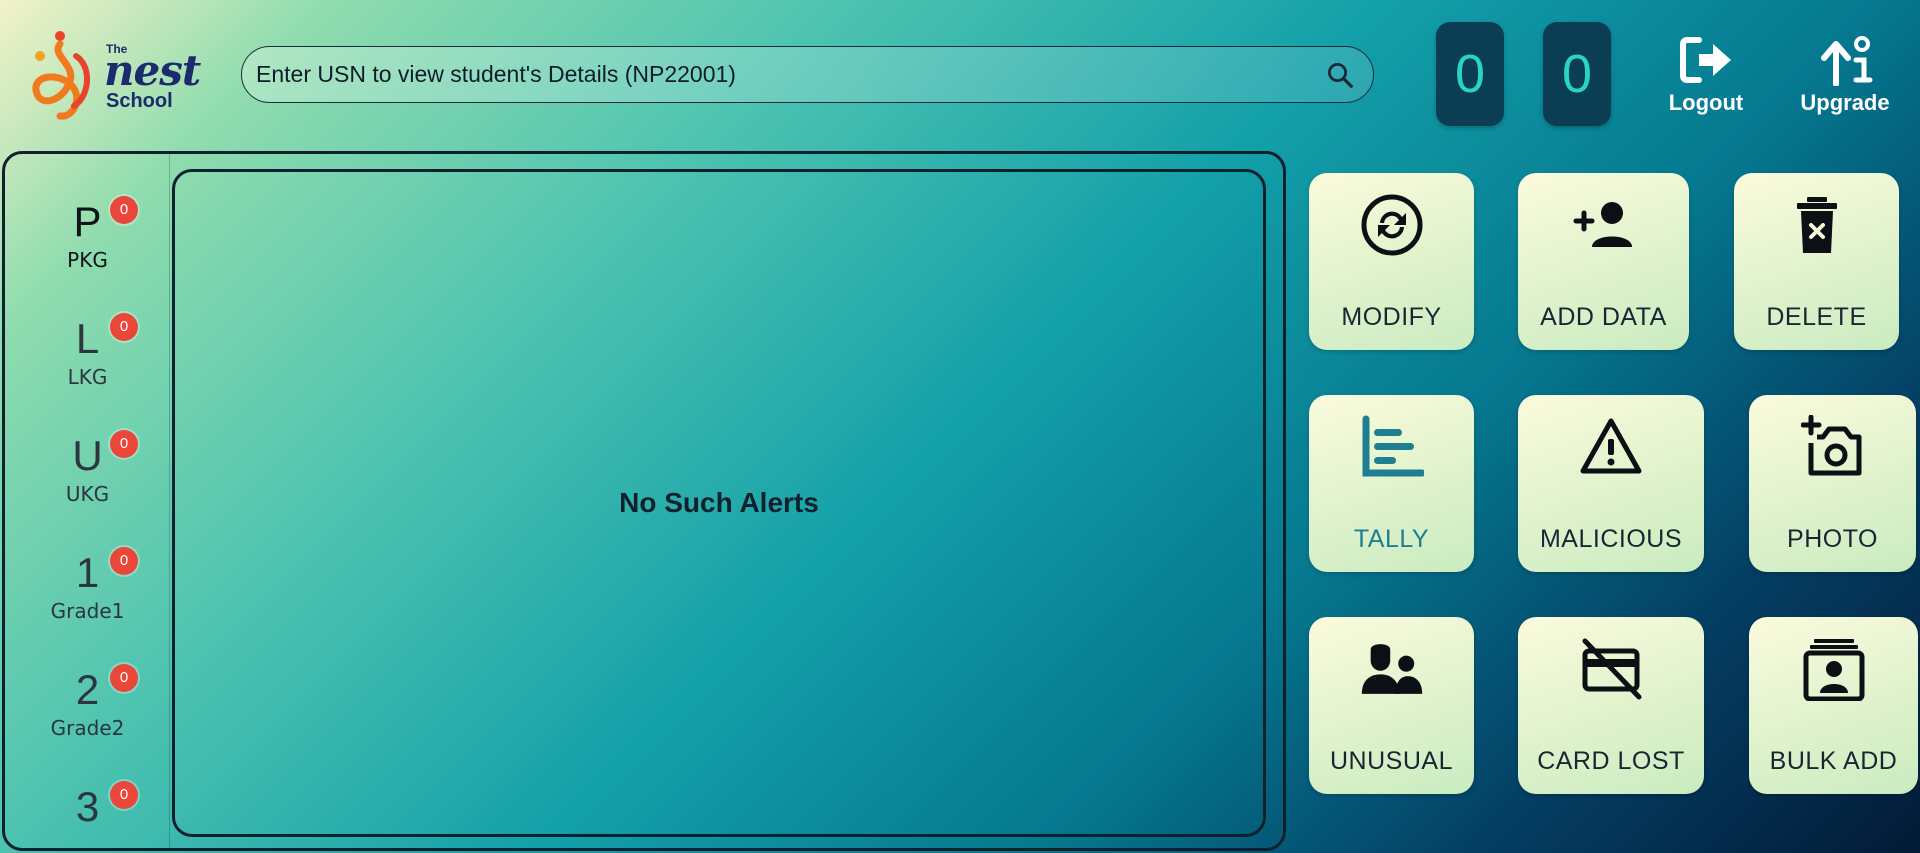 This screenshot has height=853, width=1920. Describe the element at coordinates (1816, 225) in the screenshot. I see `delete-bin-icon` at that location.